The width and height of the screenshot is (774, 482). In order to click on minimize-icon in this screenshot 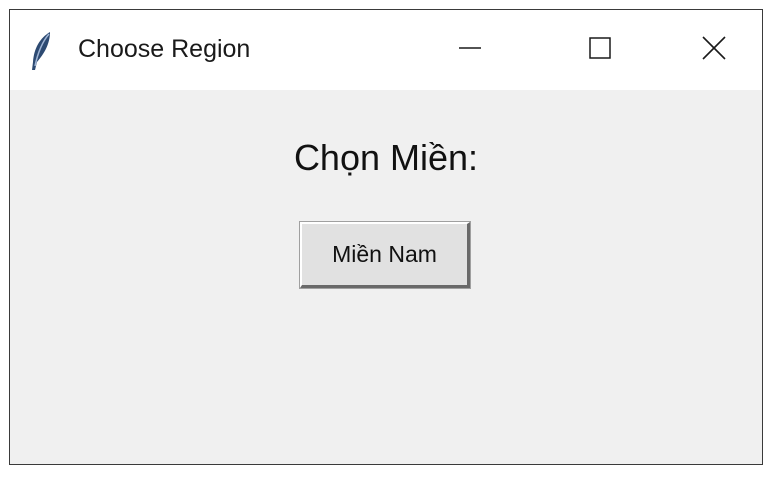, I will do `click(470, 50)`.